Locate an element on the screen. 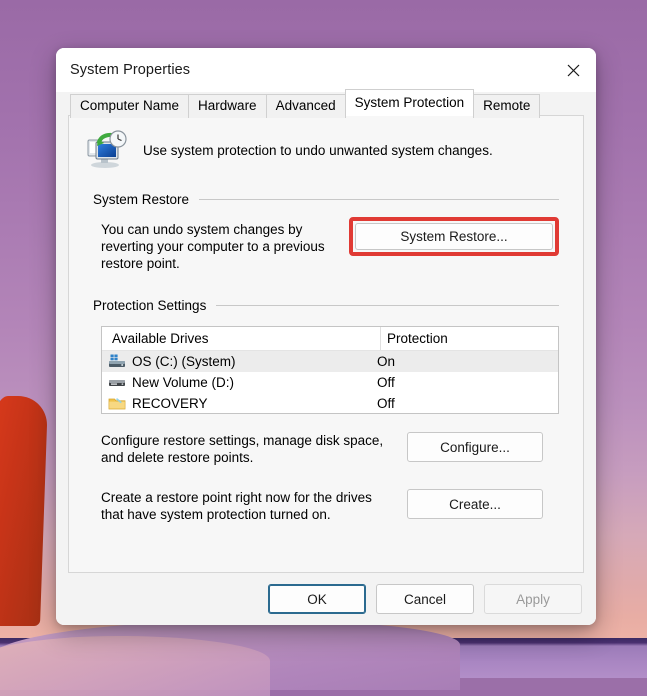  drive-name: New Volume (D:) is located at coordinates (183, 382).